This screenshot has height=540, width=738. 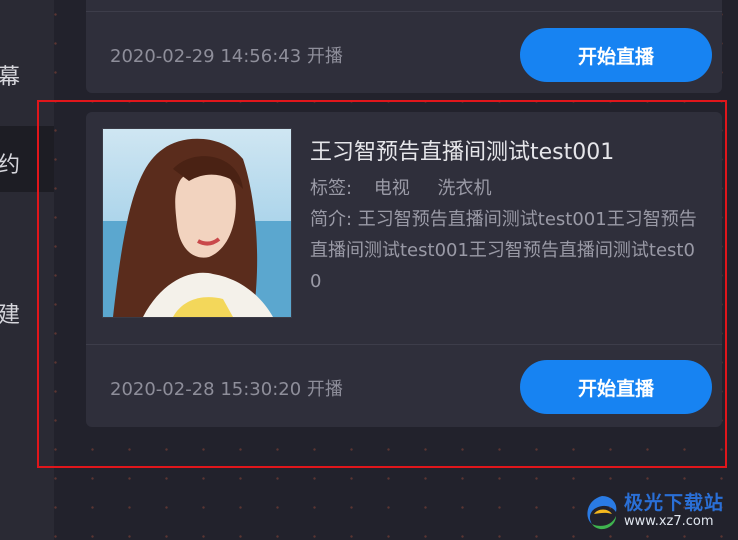 I want to click on sidebar-item-label: 幕, so click(x=10, y=77).